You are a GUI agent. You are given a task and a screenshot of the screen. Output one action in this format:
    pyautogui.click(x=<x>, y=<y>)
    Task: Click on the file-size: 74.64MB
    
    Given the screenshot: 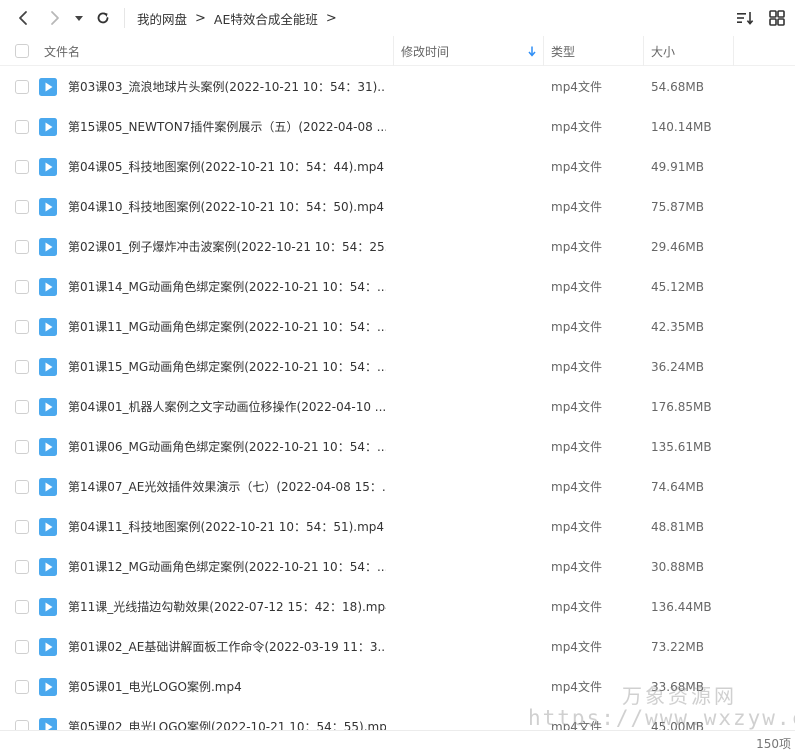 What is the action you would take?
    pyautogui.click(x=677, y=487)
    